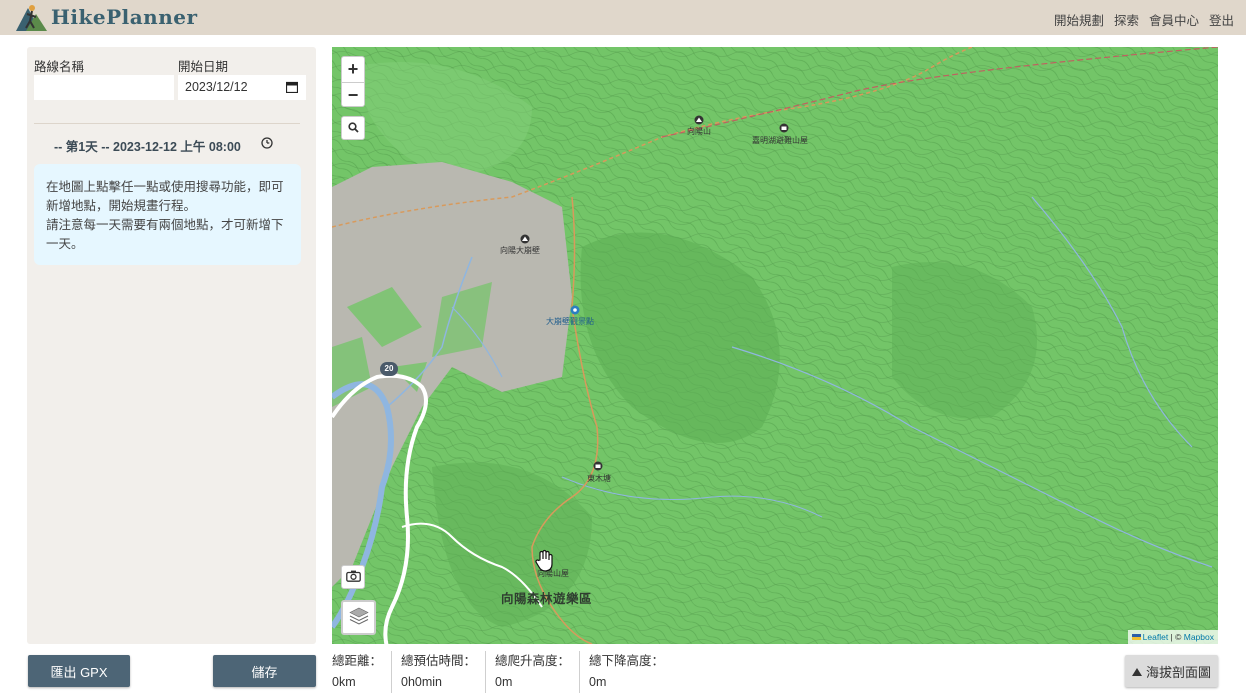  I want to click on stat-descent: 總下降高度： 0m, so click(626, 672).